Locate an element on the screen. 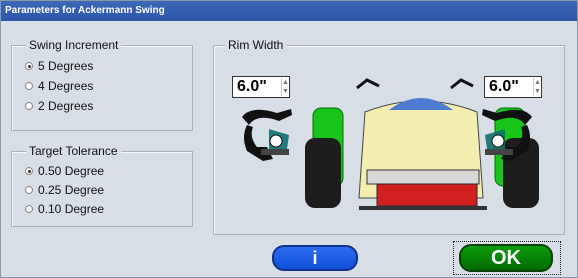 Image resolution: width=578 pixels, height=278 pixels. tolerance-option-010: 0.10 Degree is located at coordinates (64, 209).